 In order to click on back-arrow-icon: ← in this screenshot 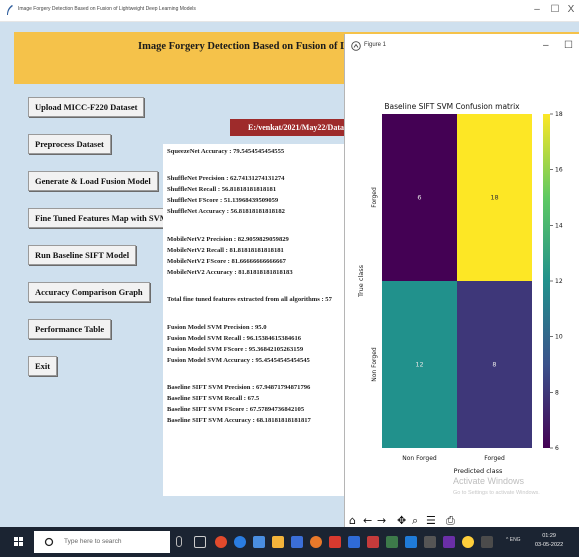, I will do `click(367, 521)`.